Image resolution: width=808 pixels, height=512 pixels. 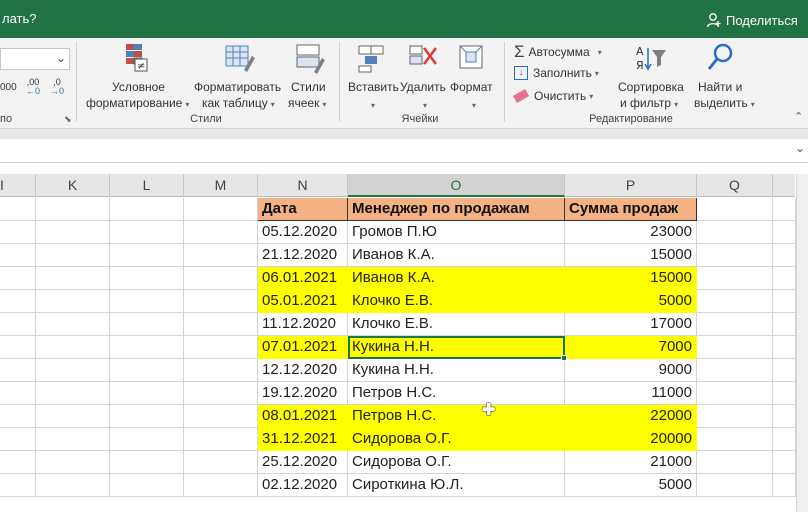 What do you see at coordinates (303, 347) in the screenshot?
I see `cell-date: 07.01.2021` at bounding box center [303, 347].